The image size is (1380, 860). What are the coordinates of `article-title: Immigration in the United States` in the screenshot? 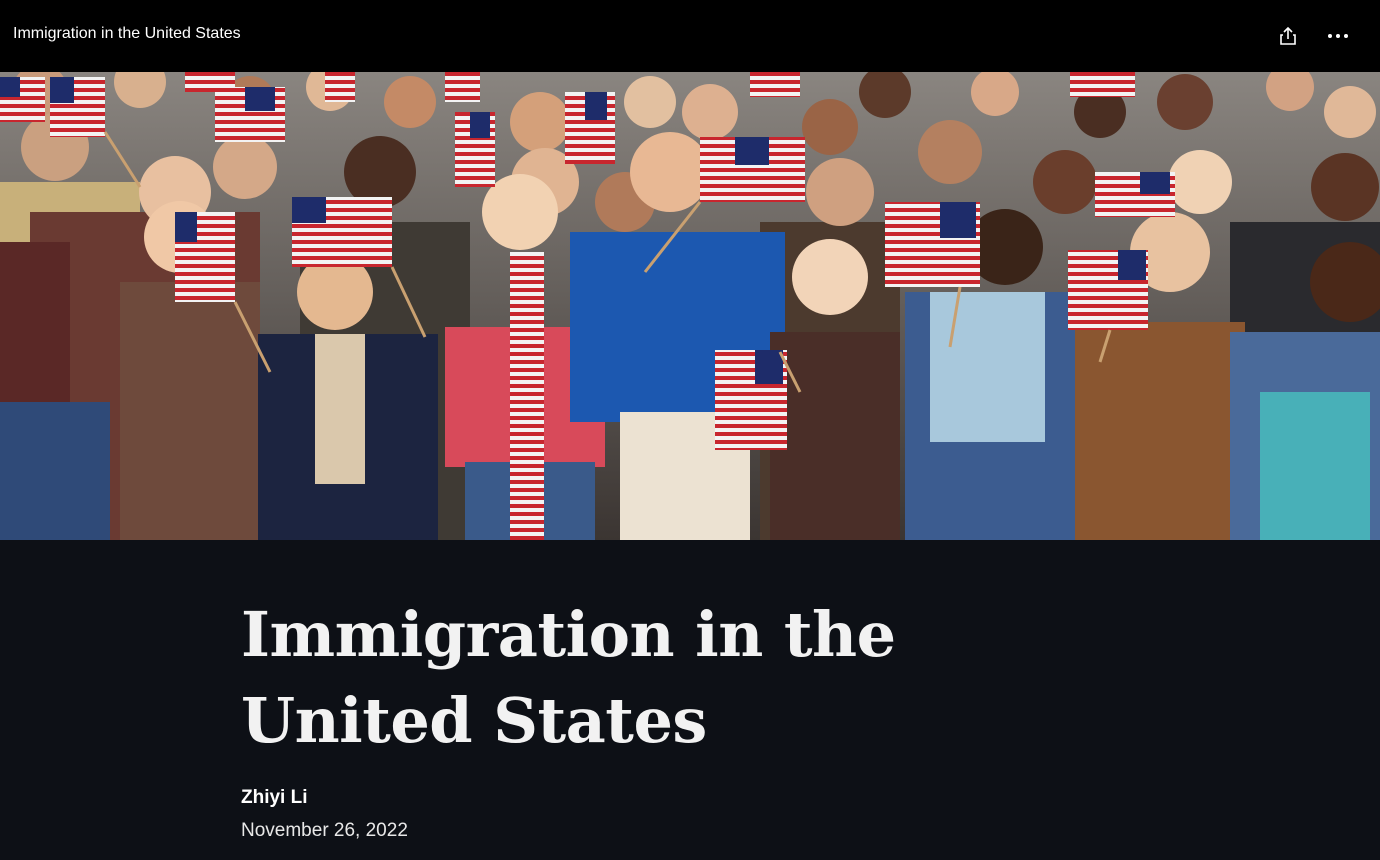 It's located at (568, 677).